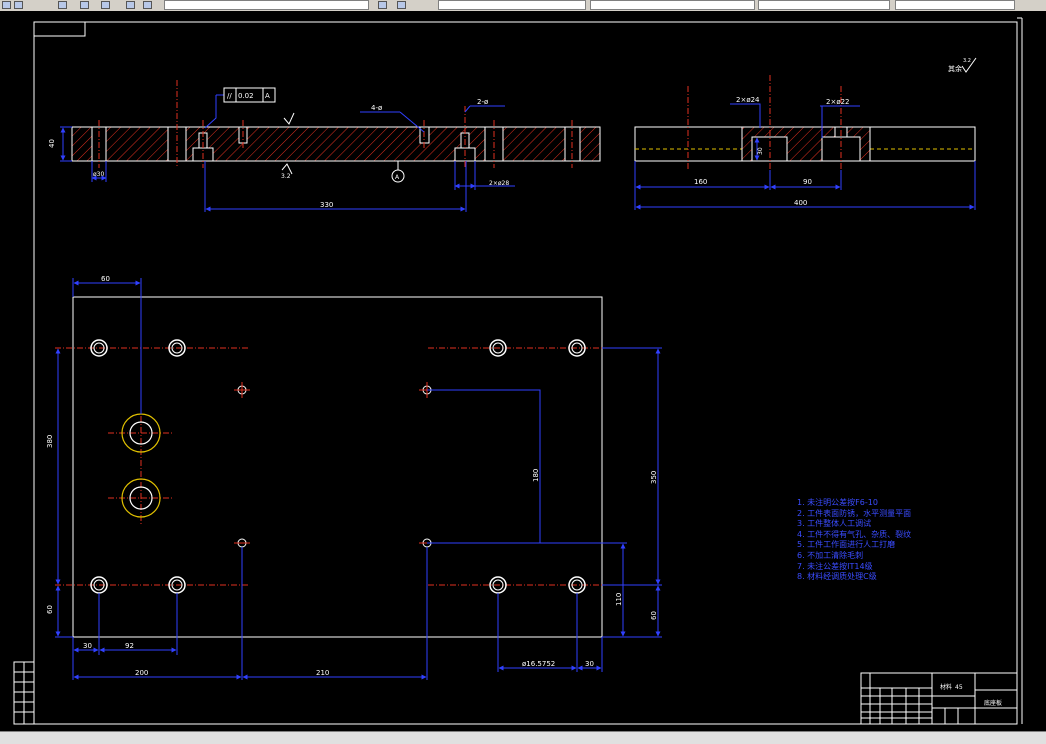 The height and width of the screenshot is (744, 1046). What do you see at coordinates (147, 5) in the screenshot?
I see `layer-lock-icon` at bounding box center [147, 5].